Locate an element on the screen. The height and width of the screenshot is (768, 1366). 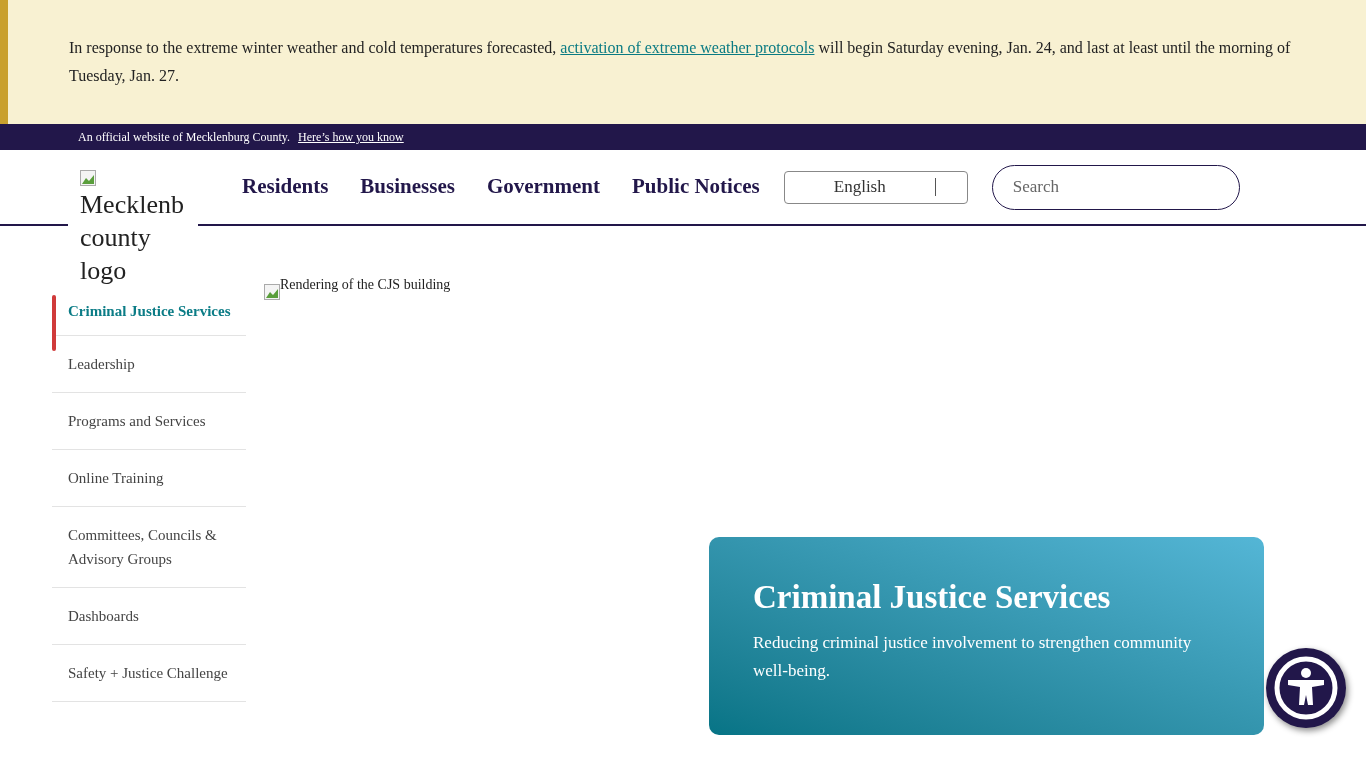
how-you-know-link: Here’s how you know is located at coordinates (351, 137).